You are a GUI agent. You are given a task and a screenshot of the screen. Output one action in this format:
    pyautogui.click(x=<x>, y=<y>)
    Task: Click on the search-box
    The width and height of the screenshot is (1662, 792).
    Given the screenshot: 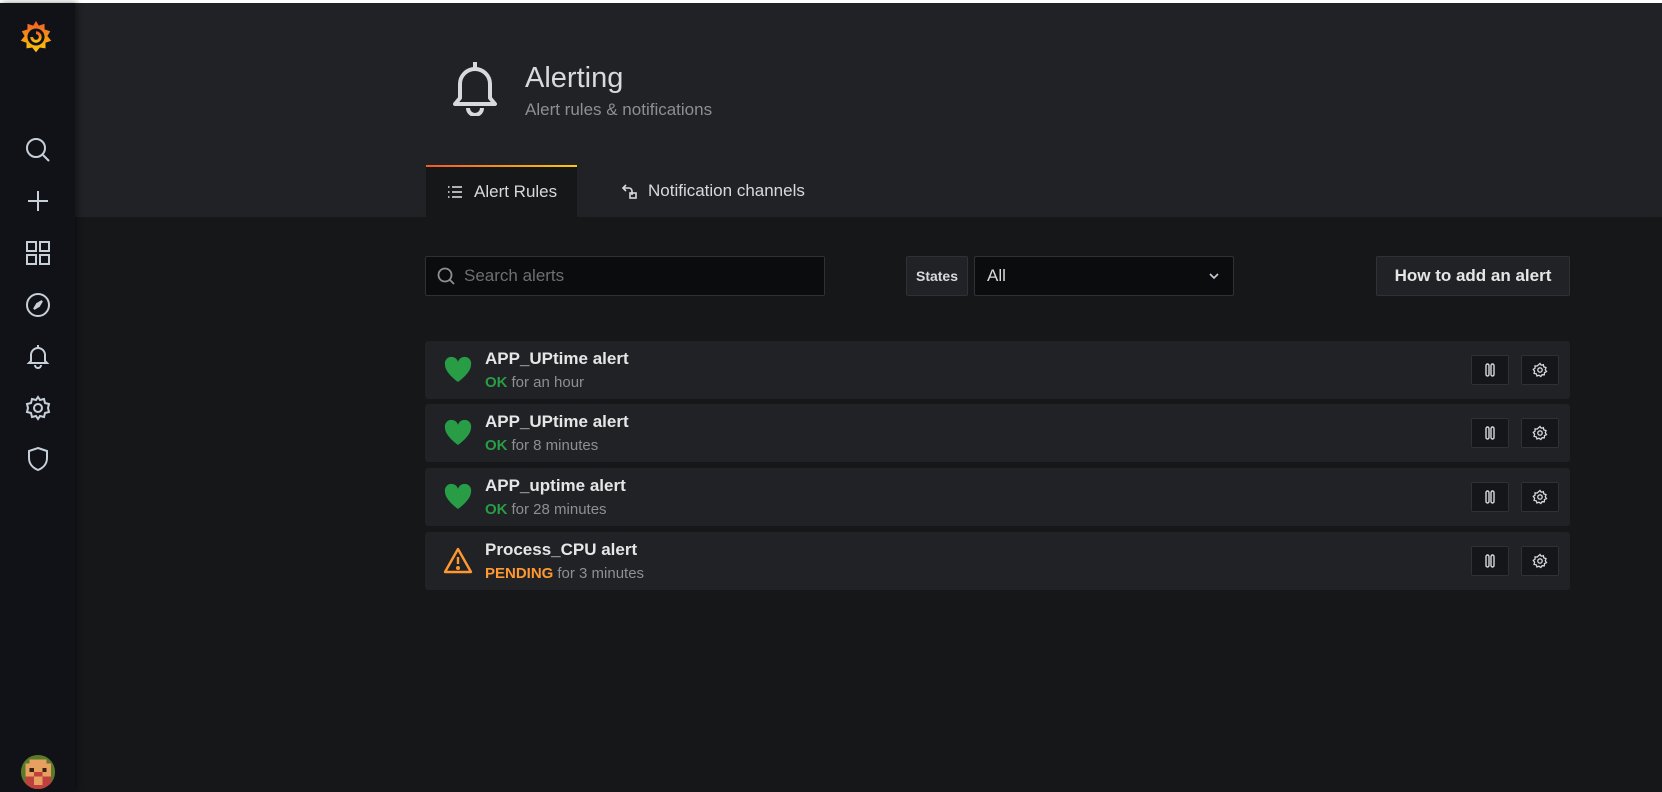 What is the action you would take?
    pyautogui.click(x=625, y=276)
    